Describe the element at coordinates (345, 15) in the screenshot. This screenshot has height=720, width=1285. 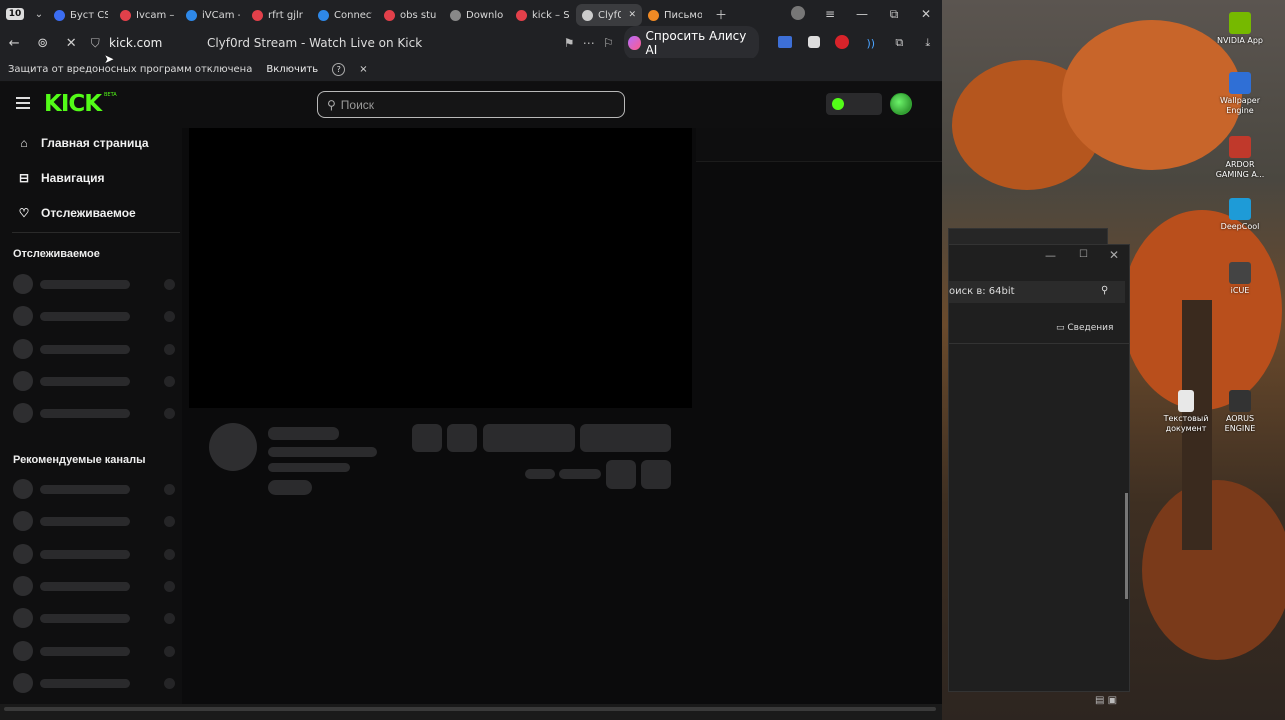
I see `browser-tab: Connect` at that location.